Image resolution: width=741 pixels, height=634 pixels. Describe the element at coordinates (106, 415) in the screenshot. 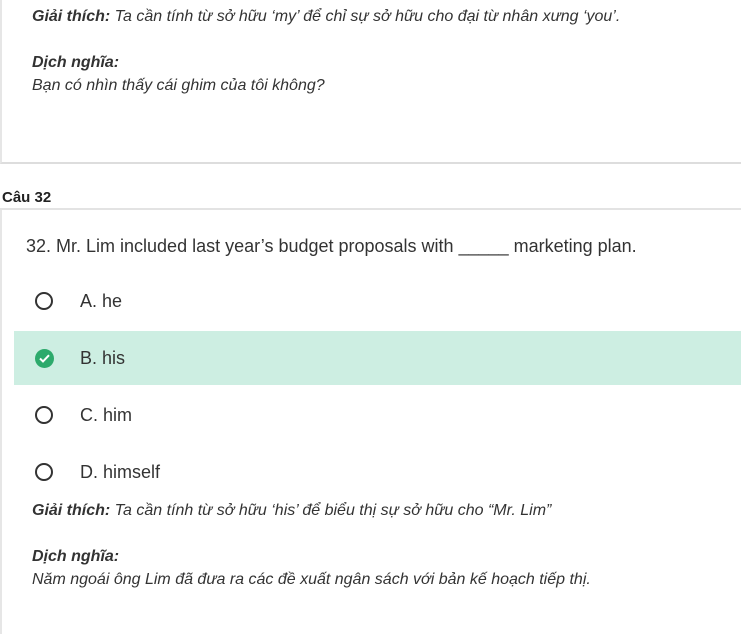

I see `option-c-label: C. him` at that location.